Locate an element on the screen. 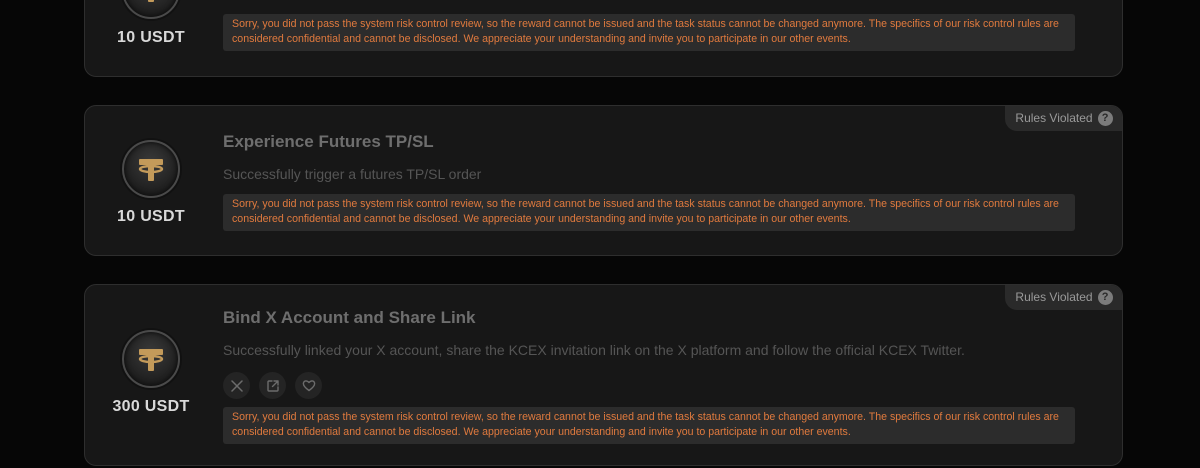 This screenshot has height=468, width=1200. reward-block: 300 USDT is located at coordinates (151, 373).